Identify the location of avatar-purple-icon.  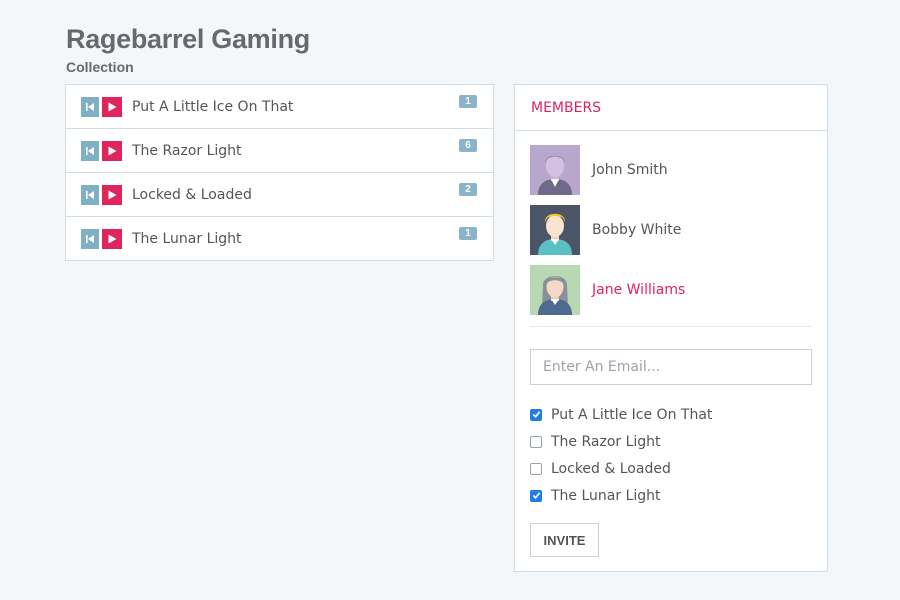
(555, 170).